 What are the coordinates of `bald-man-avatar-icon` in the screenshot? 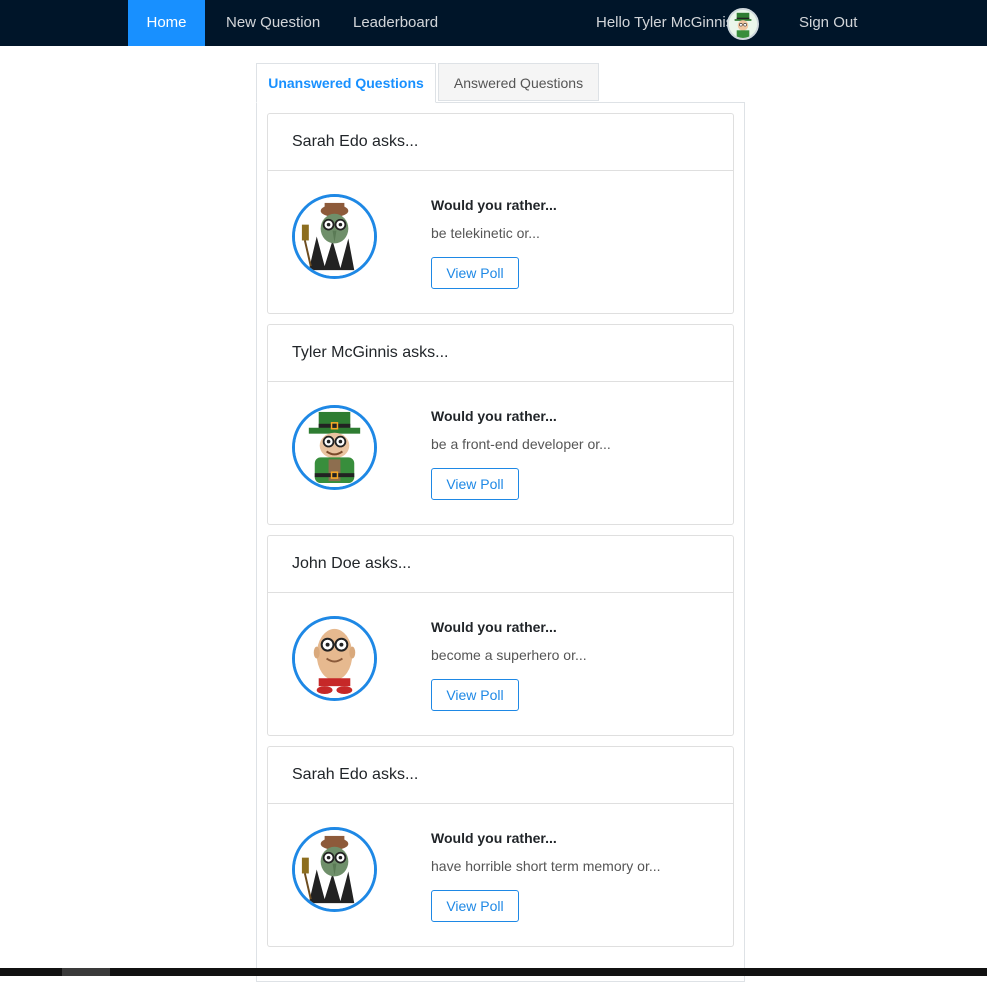 It's located at (334, 658).